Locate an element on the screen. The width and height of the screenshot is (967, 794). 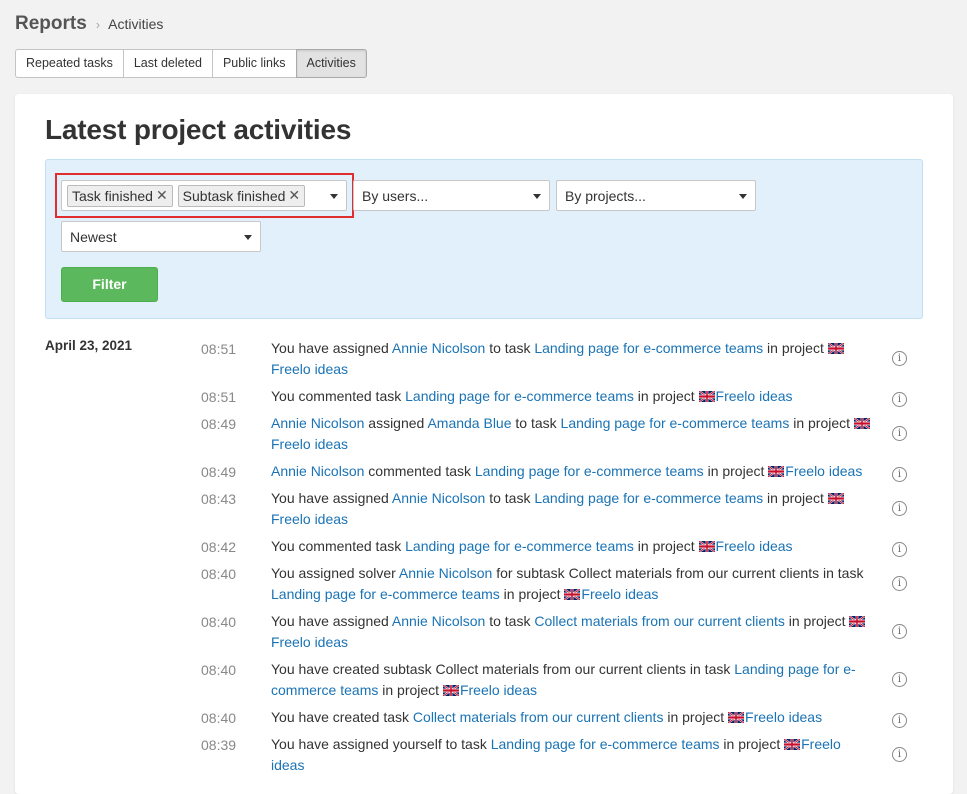
activity-link: ideas is located at coordinates (287, 765).